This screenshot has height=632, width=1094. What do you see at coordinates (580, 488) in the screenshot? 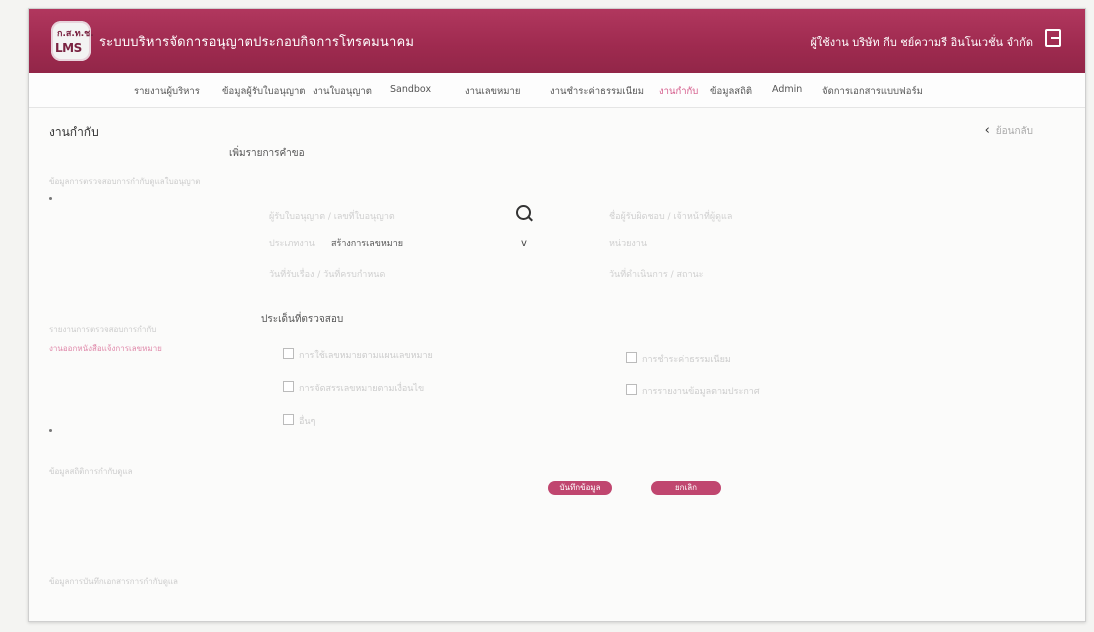
I see `save-button: บันทึกข้อมูล` at bounding box center [580, 488].